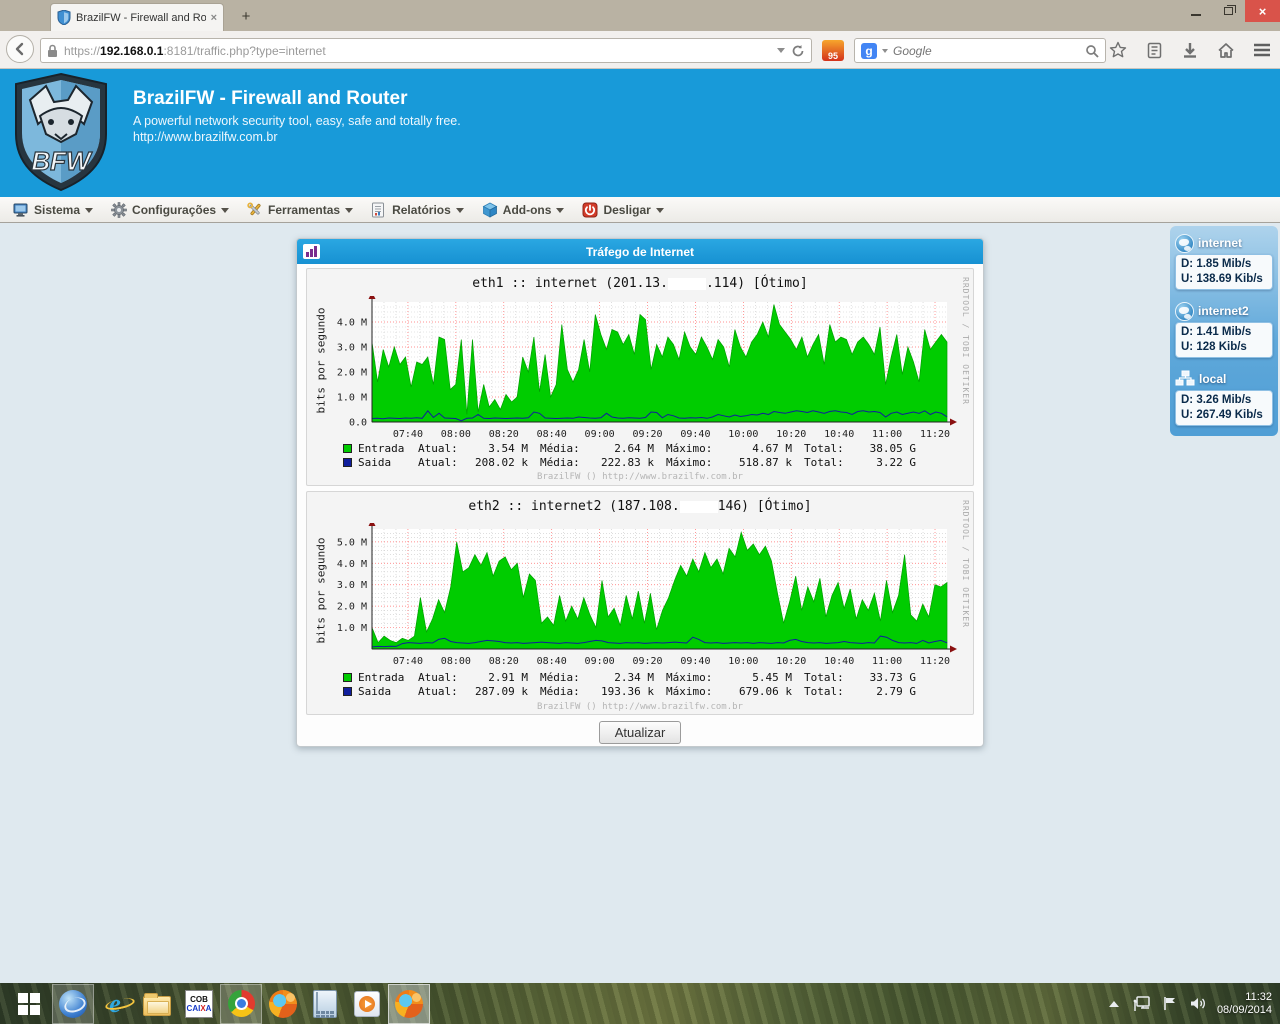 The width and height of the screenshot is (1280, 1024). Describe the element at coordinates (417, 210) in the screenshot. I see `menu-relatorios: Relatórios` at that location.